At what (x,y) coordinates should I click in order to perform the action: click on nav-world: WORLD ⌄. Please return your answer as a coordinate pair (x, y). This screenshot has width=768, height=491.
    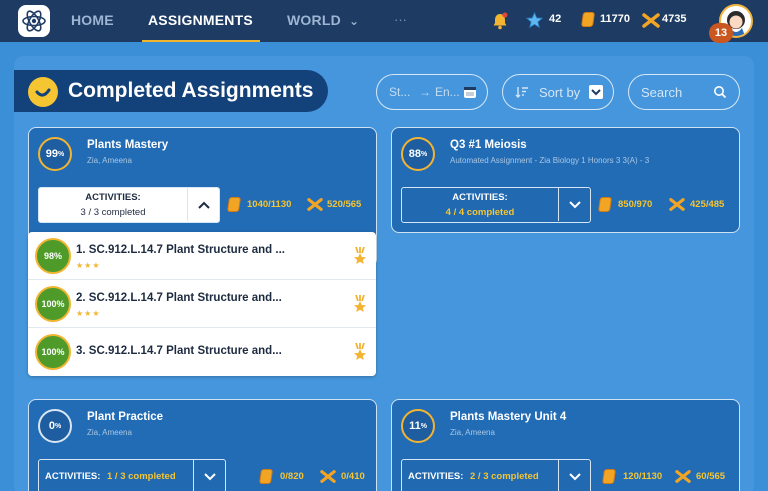
    Looking at the image, I should click on (323, 20).